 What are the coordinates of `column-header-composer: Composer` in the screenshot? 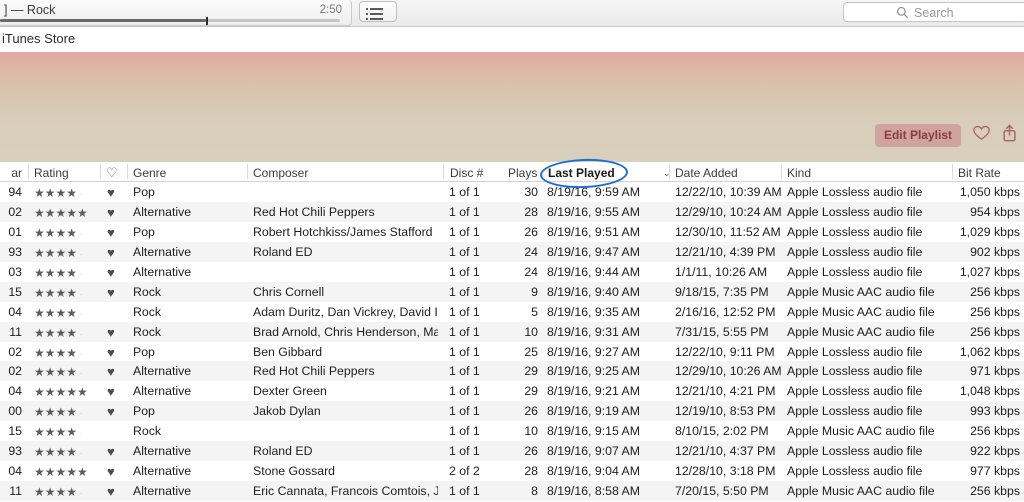 It's located at (280, 173).